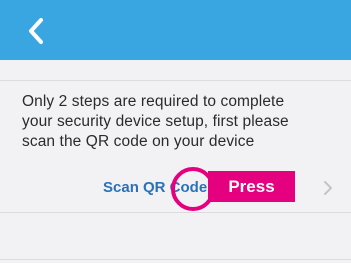 The height and width of the screenshot is (263, 351). What do you see at coordinates (153, 101) in the screenshot?
I see `instruction-line-1: Only 2 steps are required to complete` at bounding box center [153, 101].